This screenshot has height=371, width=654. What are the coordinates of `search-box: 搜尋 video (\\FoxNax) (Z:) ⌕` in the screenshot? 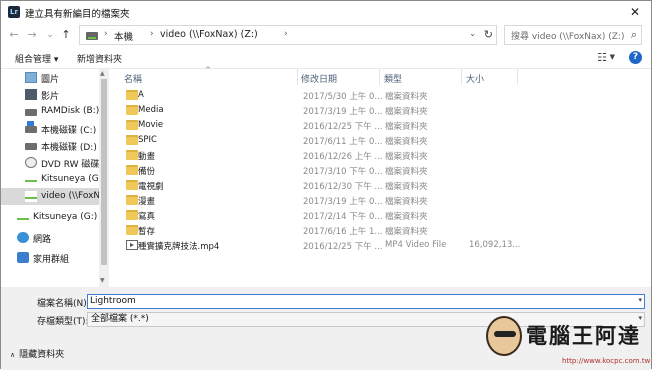 It's located at (573, 35).